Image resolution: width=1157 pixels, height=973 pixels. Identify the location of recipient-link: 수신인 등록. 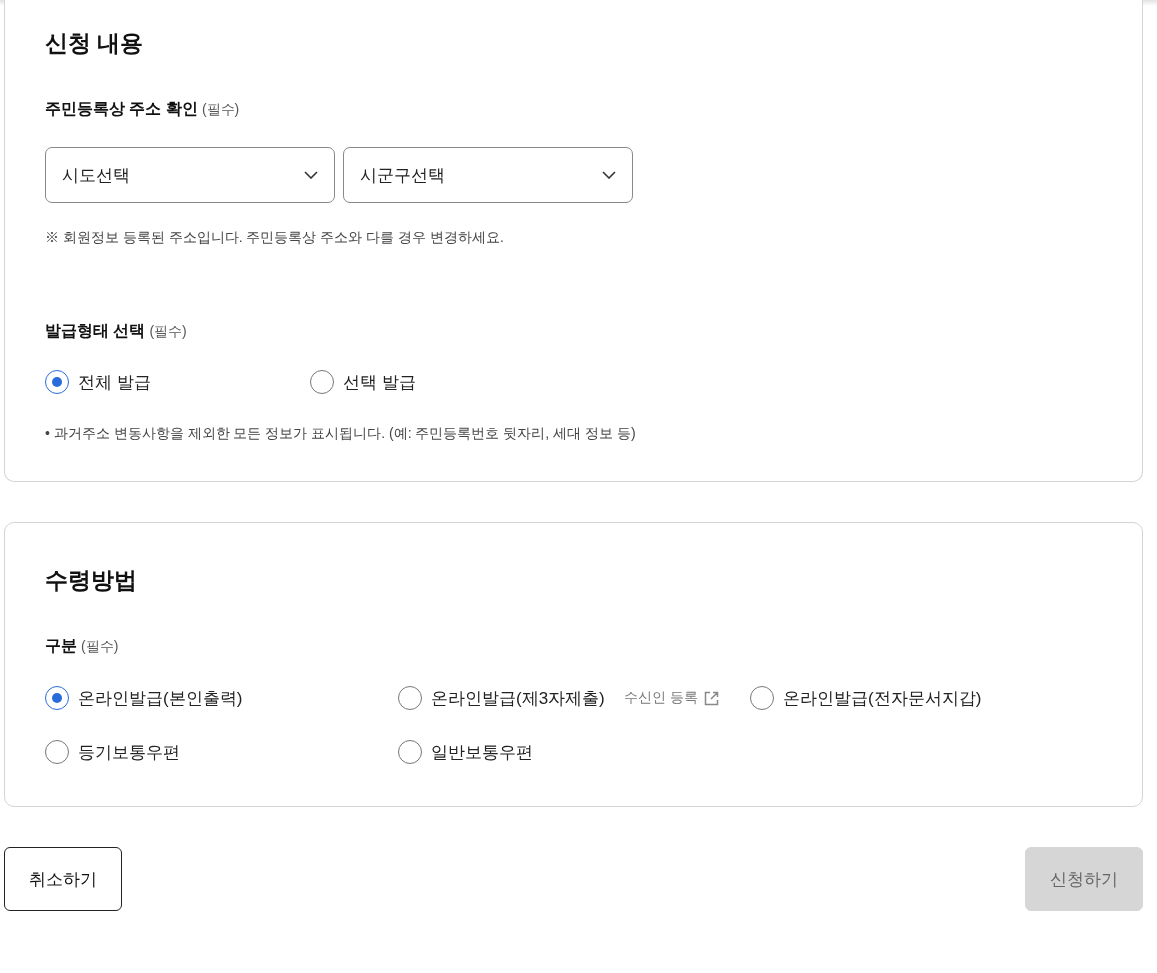
(671, 698).